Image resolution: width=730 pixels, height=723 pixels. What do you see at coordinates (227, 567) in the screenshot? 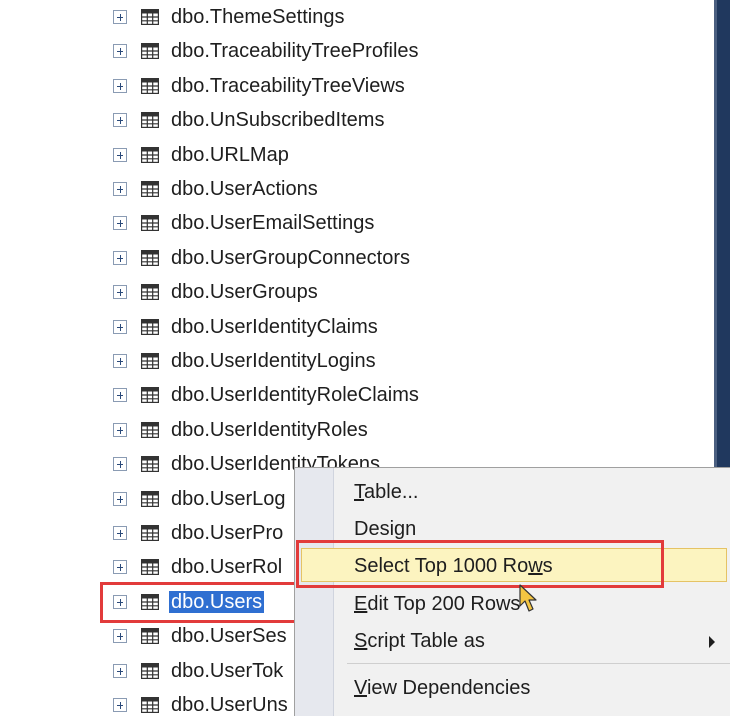
I see `tree-node-label: dbo.UserRol` at bounding box center [227, 567].